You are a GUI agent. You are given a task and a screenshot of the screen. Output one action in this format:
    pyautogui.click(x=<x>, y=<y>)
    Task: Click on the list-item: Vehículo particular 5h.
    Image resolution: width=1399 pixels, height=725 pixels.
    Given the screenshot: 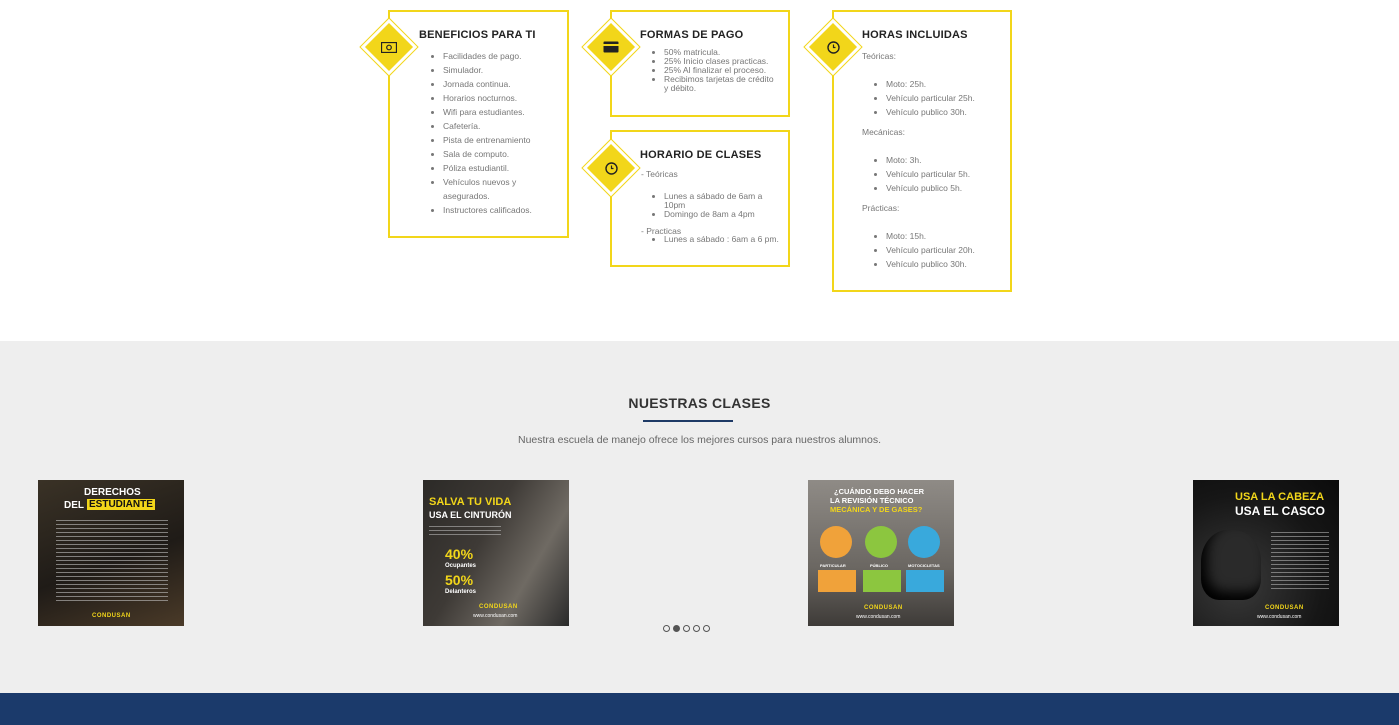 What is the action you would take?
    pyautogui.click(x=948, y=174)
    